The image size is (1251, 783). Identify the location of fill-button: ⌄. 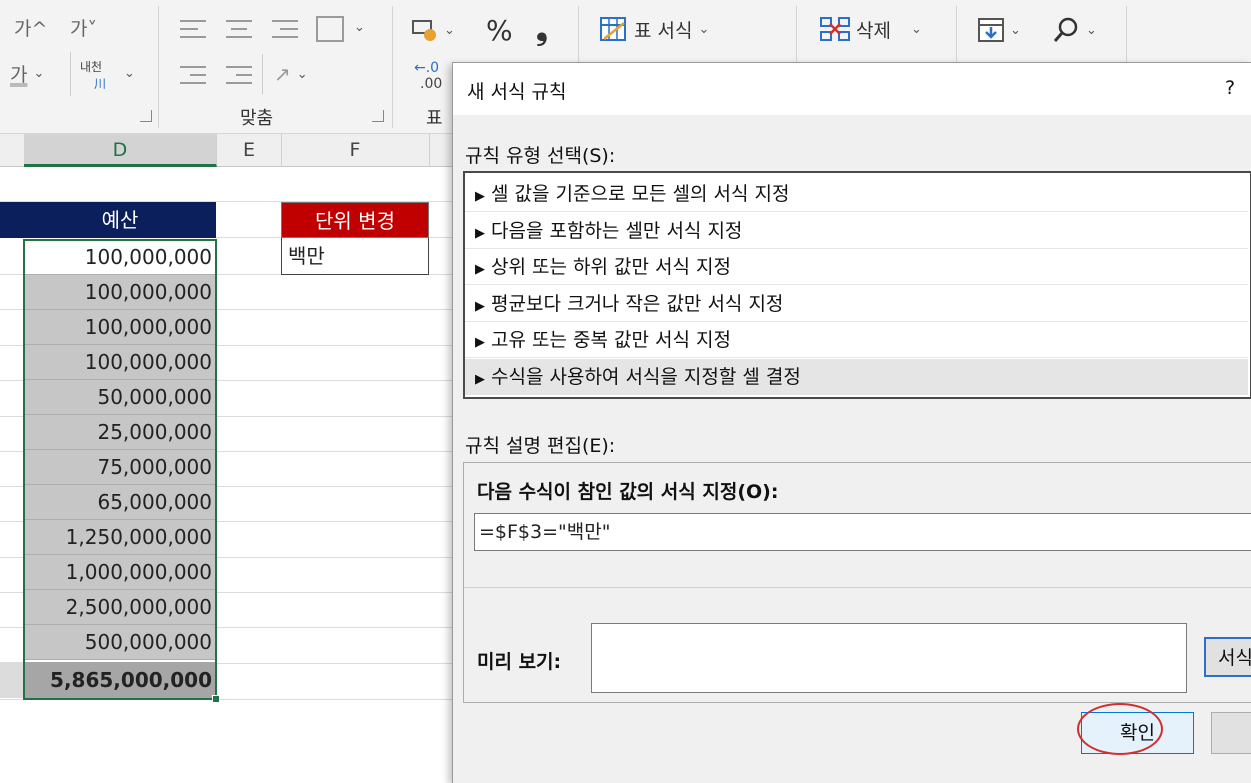
(999, 30).